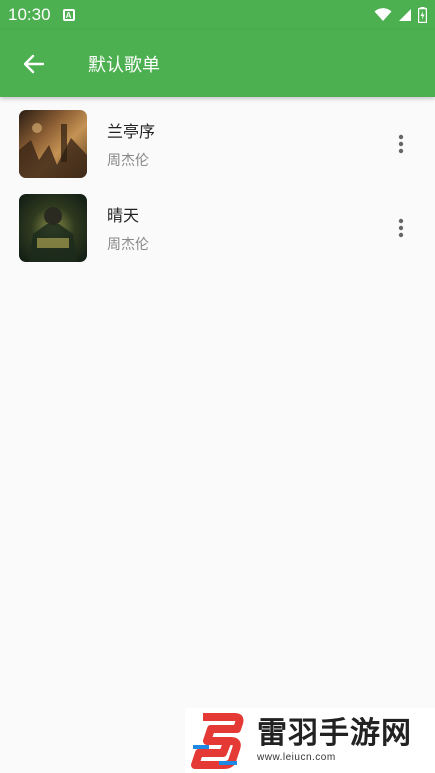  Describe the element at coordinates (217, 228) in the screenshot. I see `song-item: 晴天 周杰伦` at that location.